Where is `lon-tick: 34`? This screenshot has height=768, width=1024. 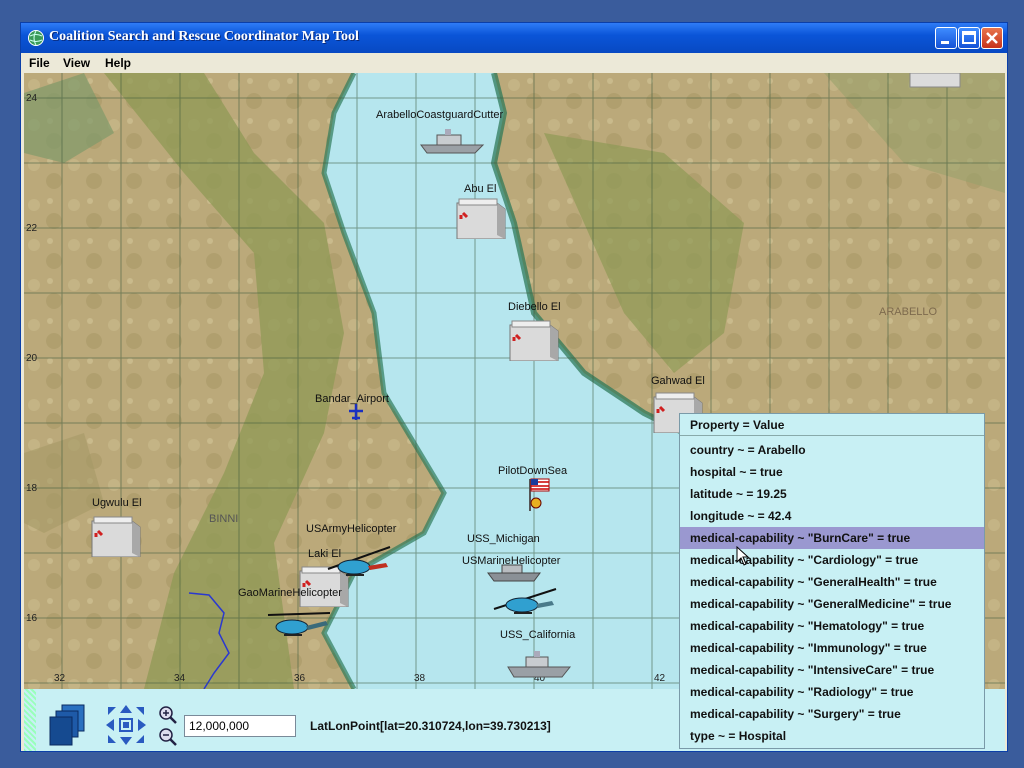 lon-tick: 34 is located at coordinates (180, 678).